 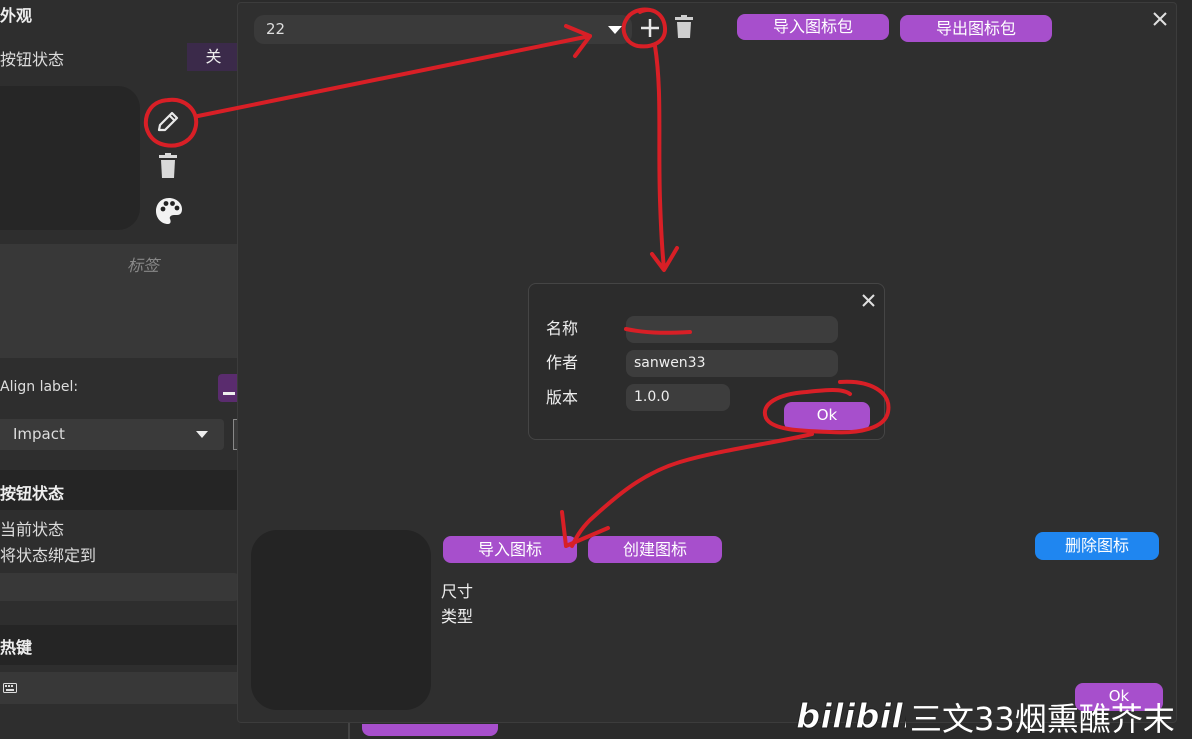 I want to click on palette-icon, so click(x=169, y=211).